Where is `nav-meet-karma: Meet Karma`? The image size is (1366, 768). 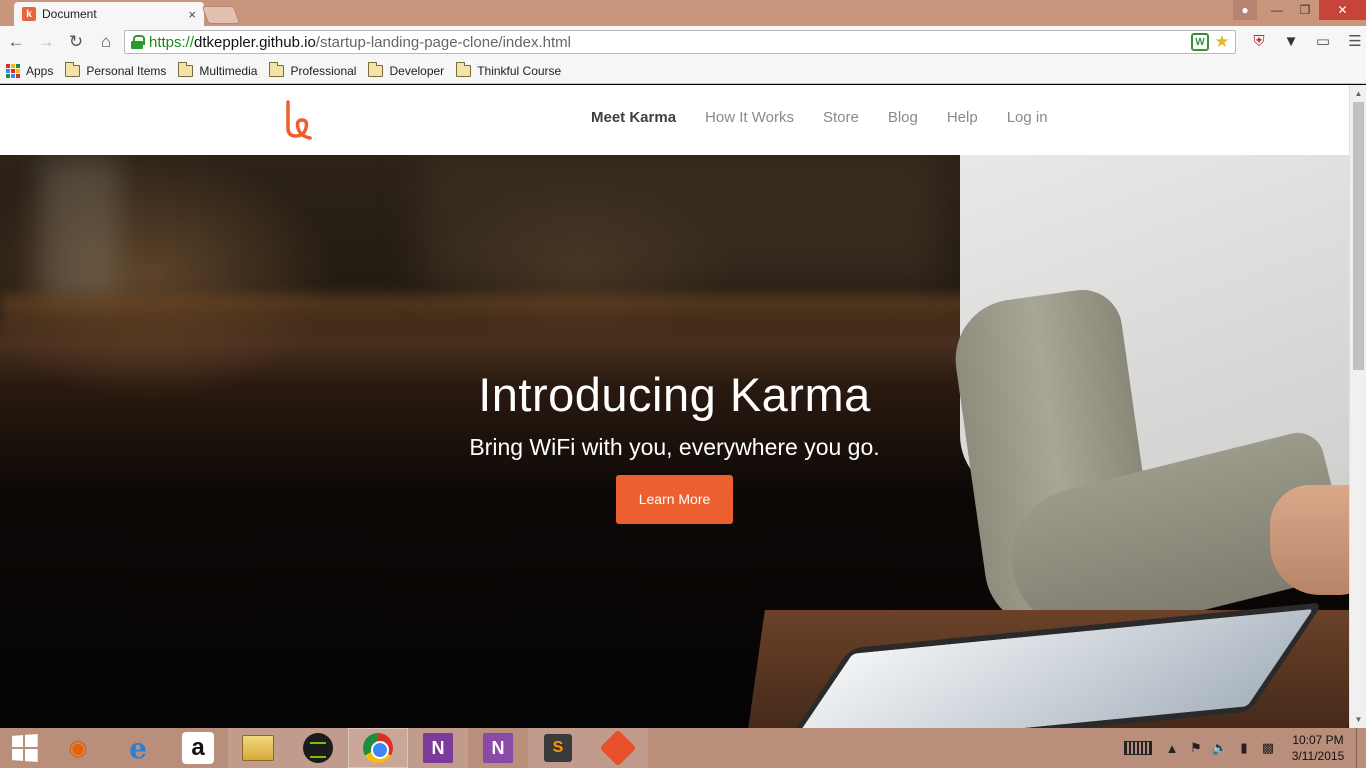 nav-meet-karma: Meet Karma is located at coordinates (633, 117).